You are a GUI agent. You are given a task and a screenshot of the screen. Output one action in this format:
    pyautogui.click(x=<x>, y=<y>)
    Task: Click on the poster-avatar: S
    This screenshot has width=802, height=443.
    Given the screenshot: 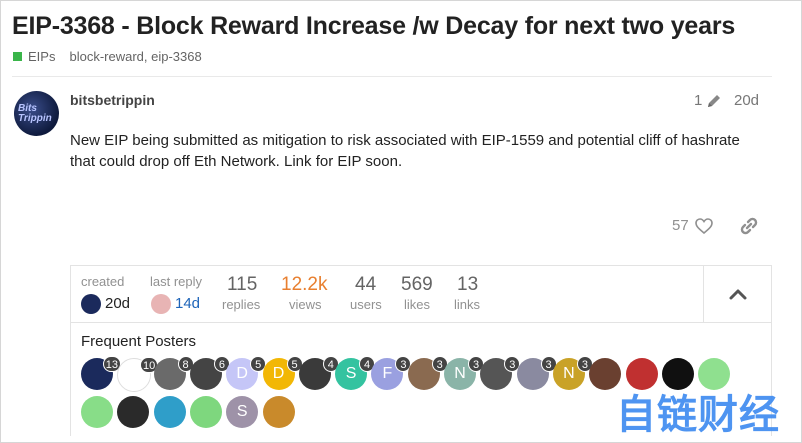 What is the action you would take?
    pyautogui.click(x=242, y=412)
    